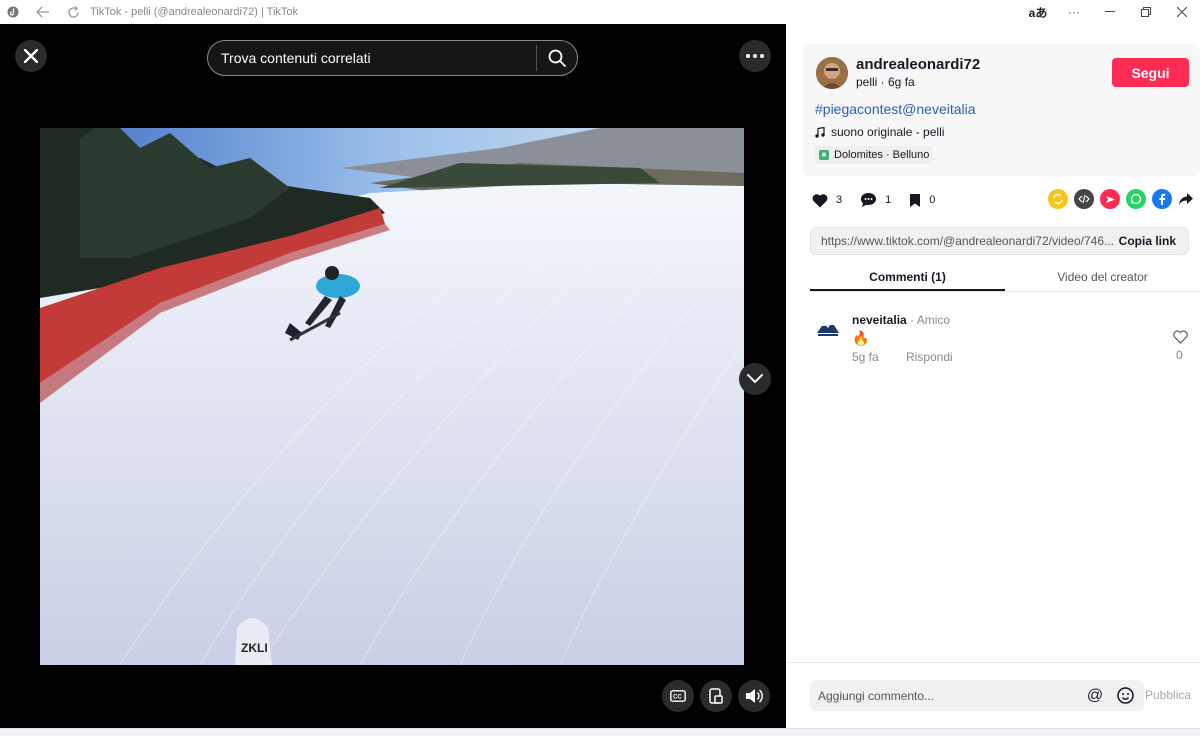 The image size is (1200, 736). I want to click on emoji-icon, so click(1125, 695).